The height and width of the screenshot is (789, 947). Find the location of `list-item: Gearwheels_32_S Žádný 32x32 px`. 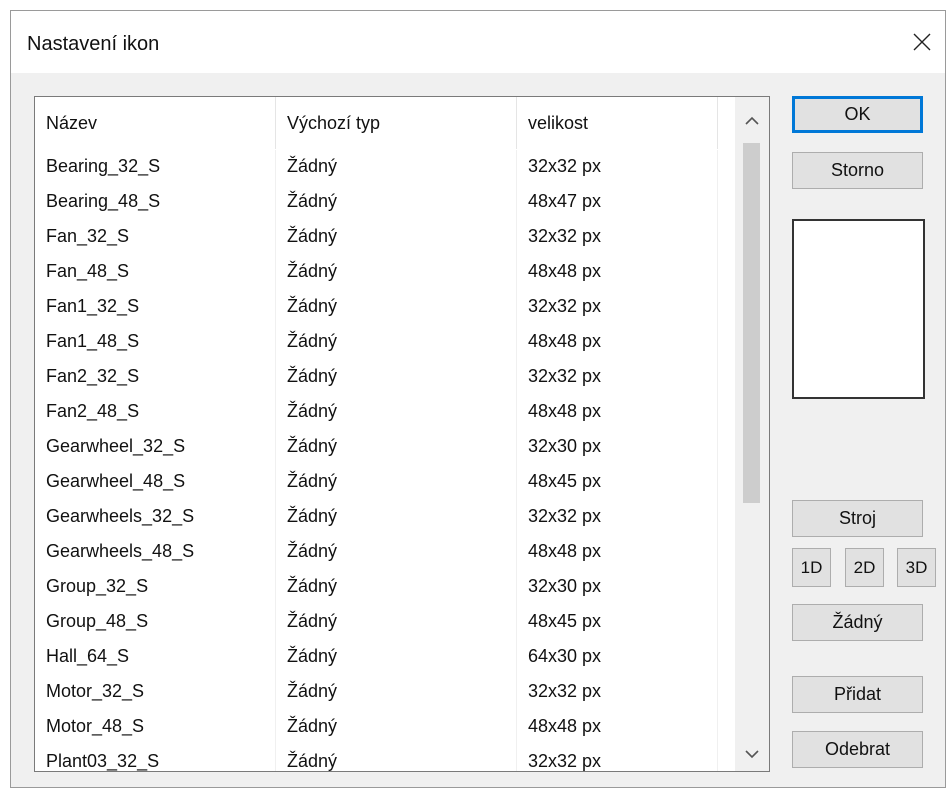

list-item: Gearwheels_32_S Žádný 32x32 px is located at coordinates (376, 517).